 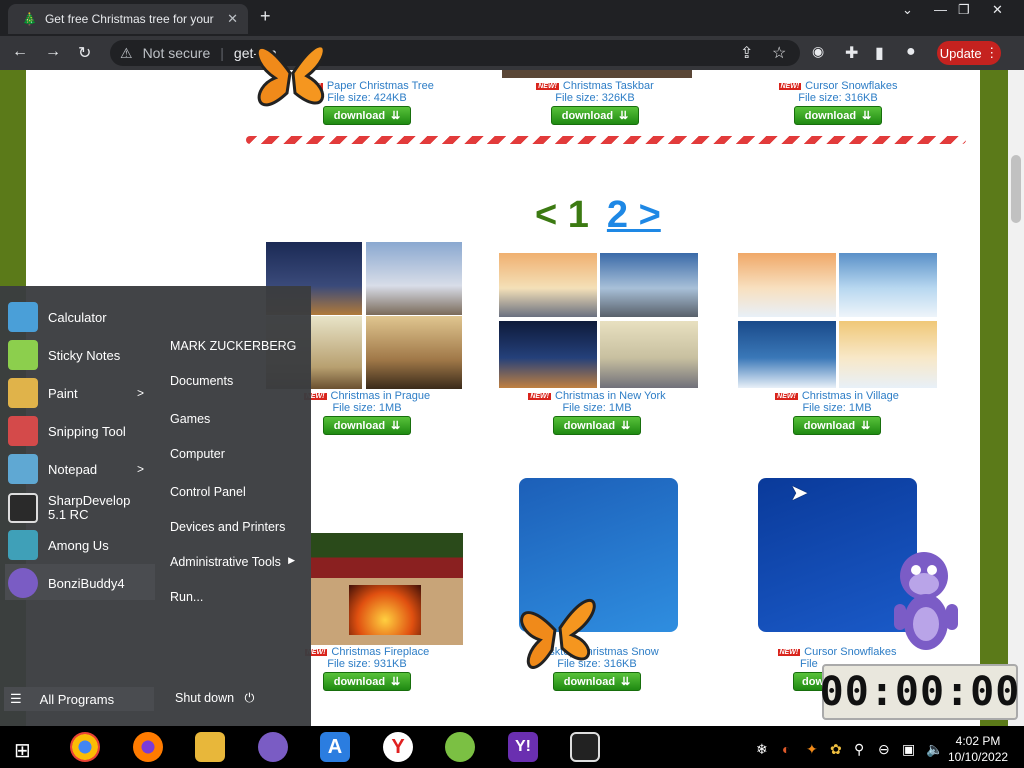 I want to click on back-icon: ←, so click(x=20, y=52).